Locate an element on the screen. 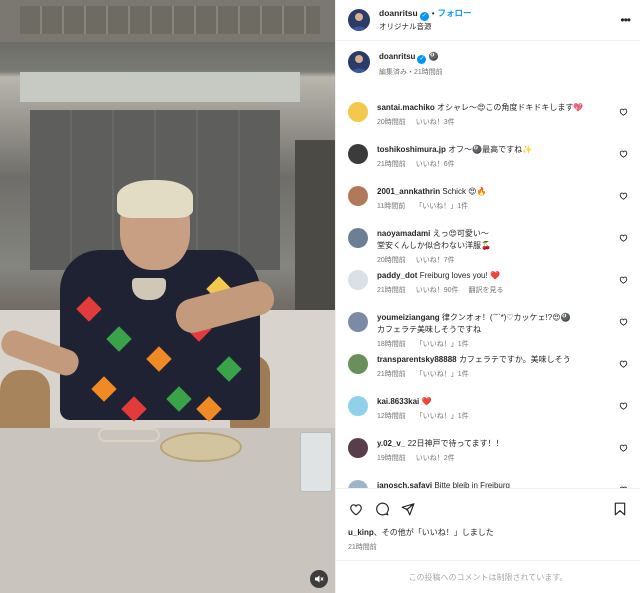 The width and height of the screenshot is (640, 593). verified-badge-icon: ✓ is located at coordinates (424, 16).